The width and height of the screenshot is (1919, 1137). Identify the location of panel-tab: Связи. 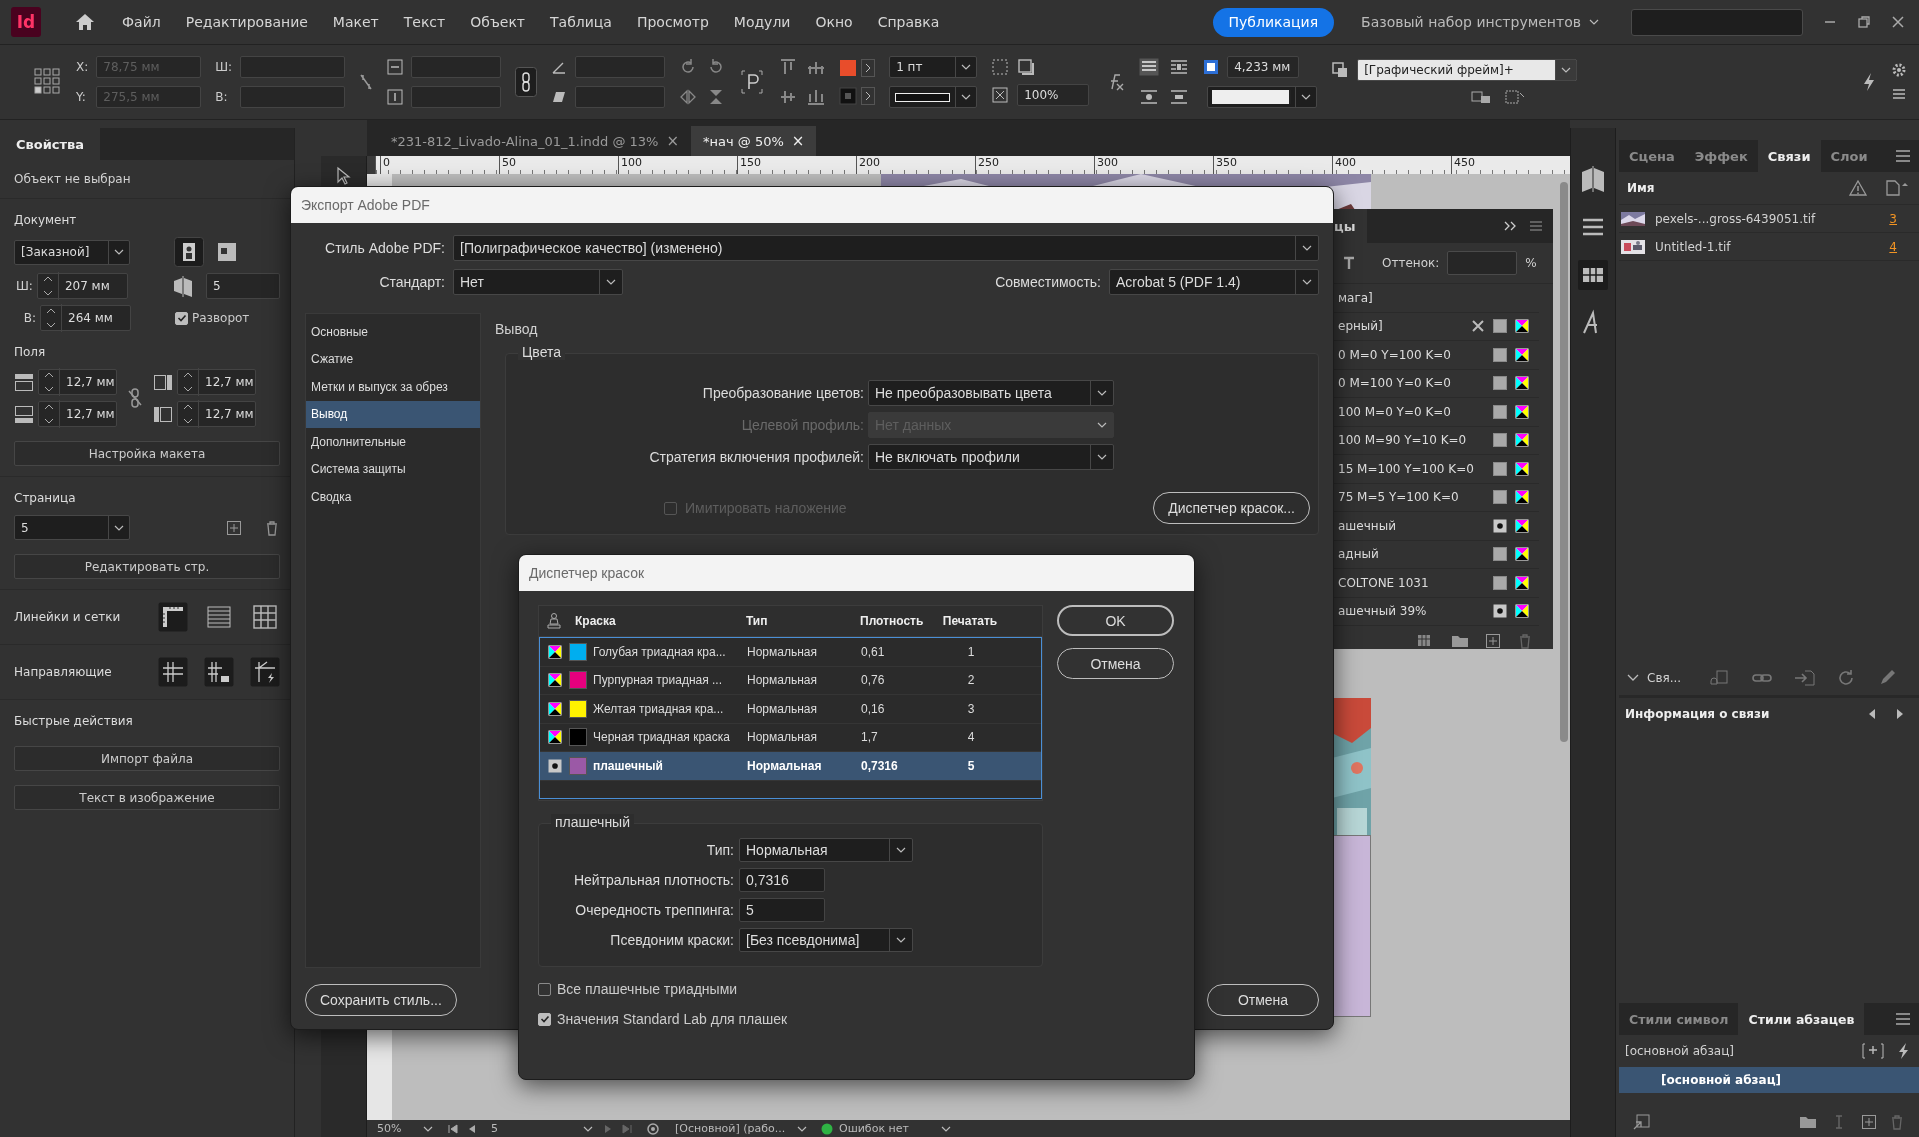
(1789, 156).